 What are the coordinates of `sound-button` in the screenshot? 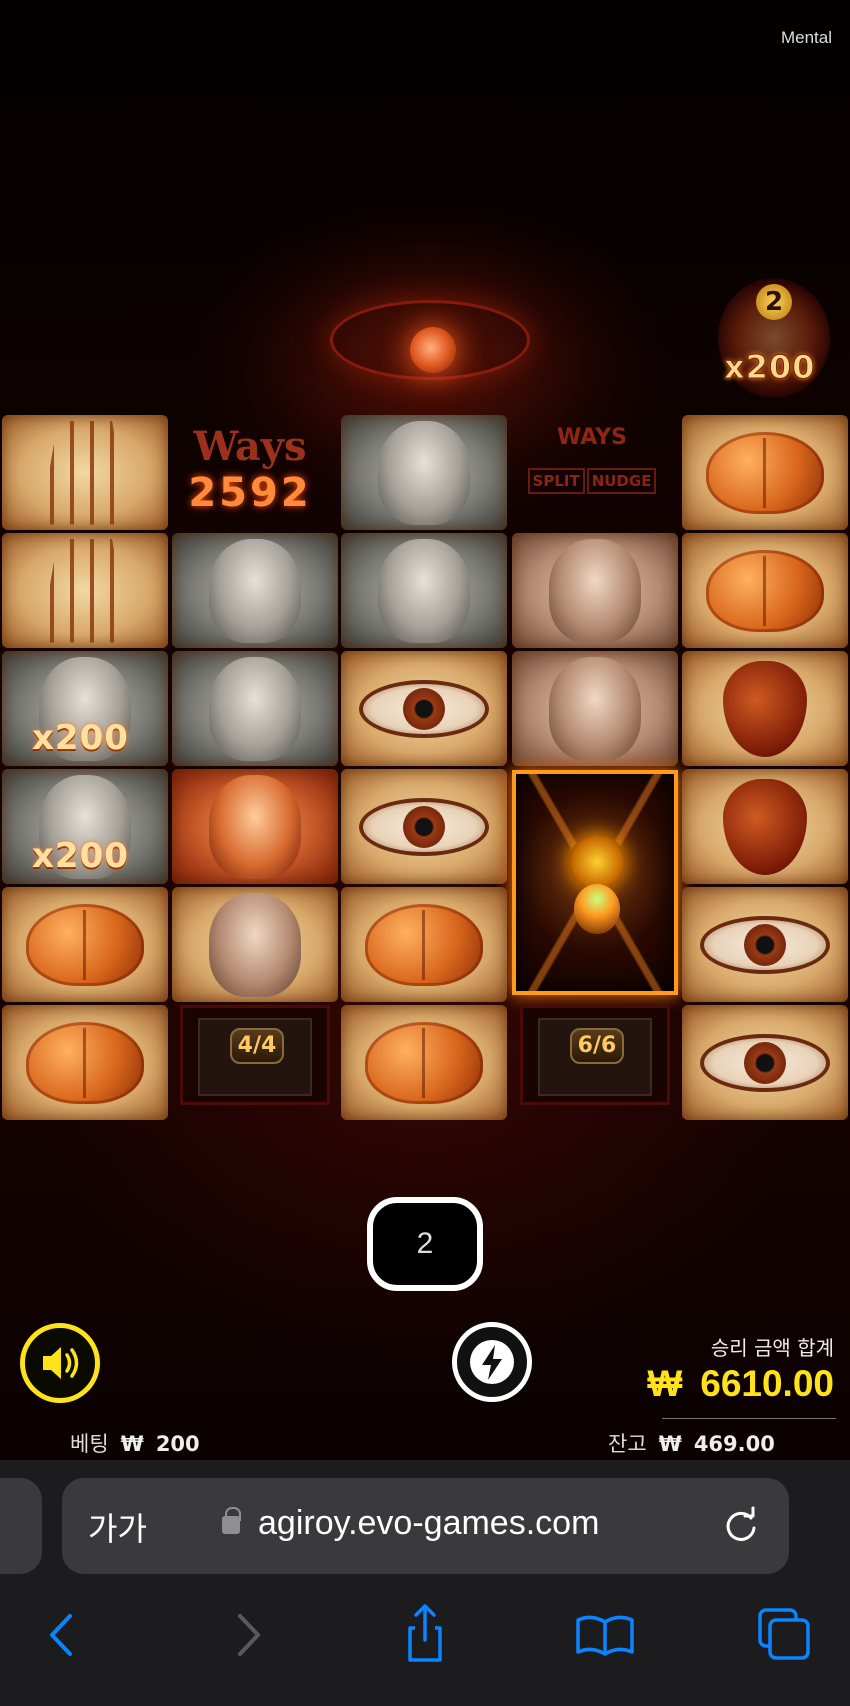 It's located at (60, 1363).